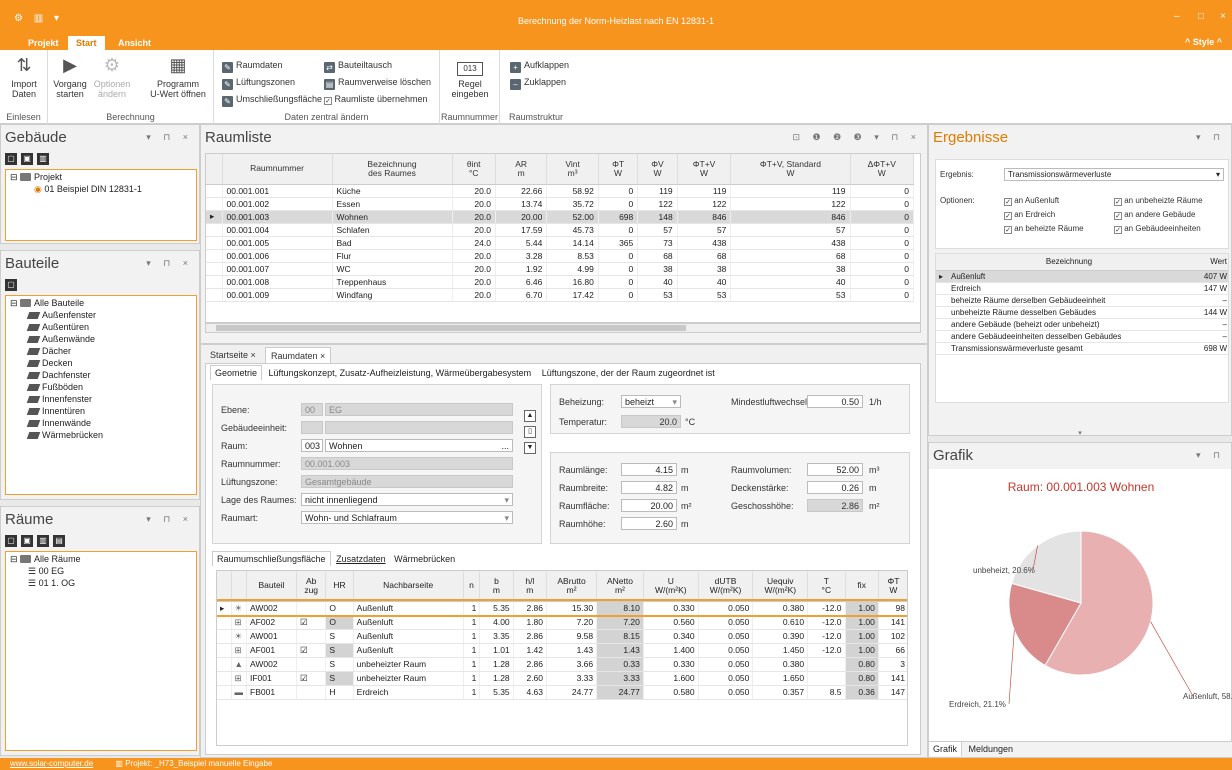 Image resolution: width=1232 pixels, height=770 pixels. I want to click on tab-grafik: Grafik, so click(946, 749).